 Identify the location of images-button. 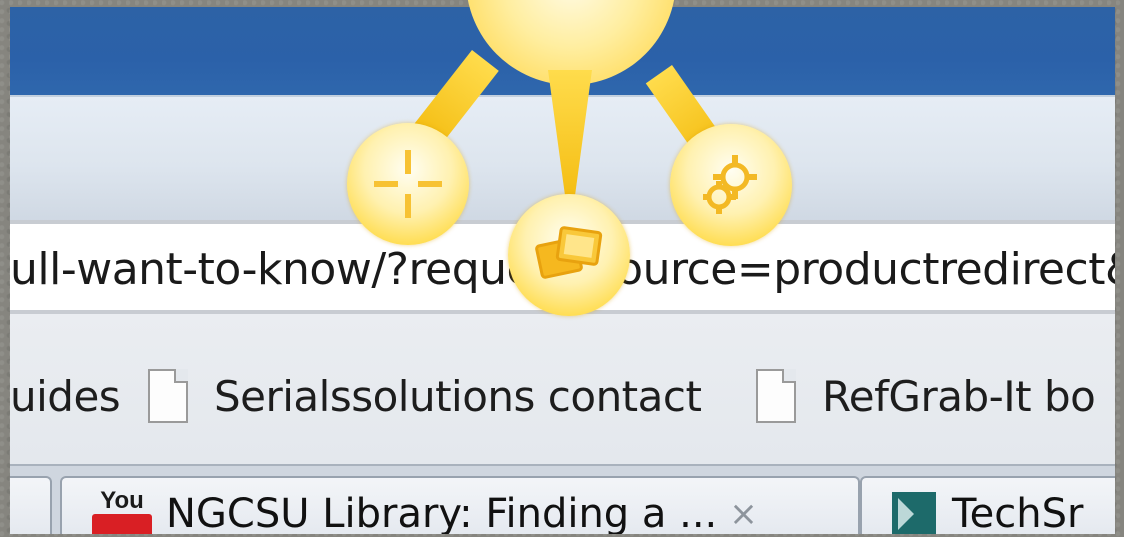
(569, 255).